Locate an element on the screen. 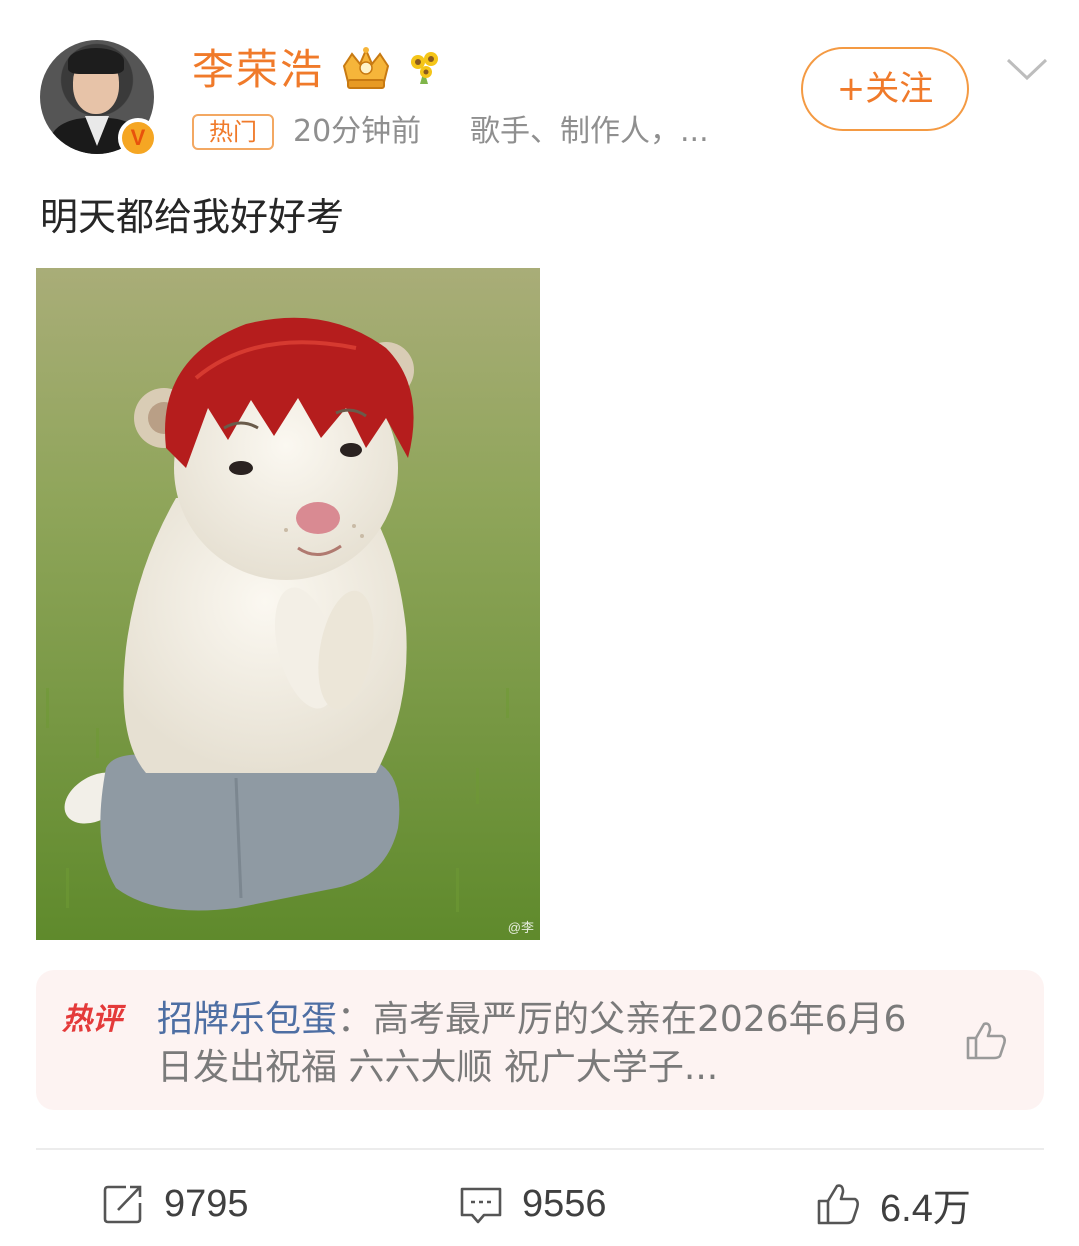  hot-comment-label: 热评 is located at coordinates (92, 1019).